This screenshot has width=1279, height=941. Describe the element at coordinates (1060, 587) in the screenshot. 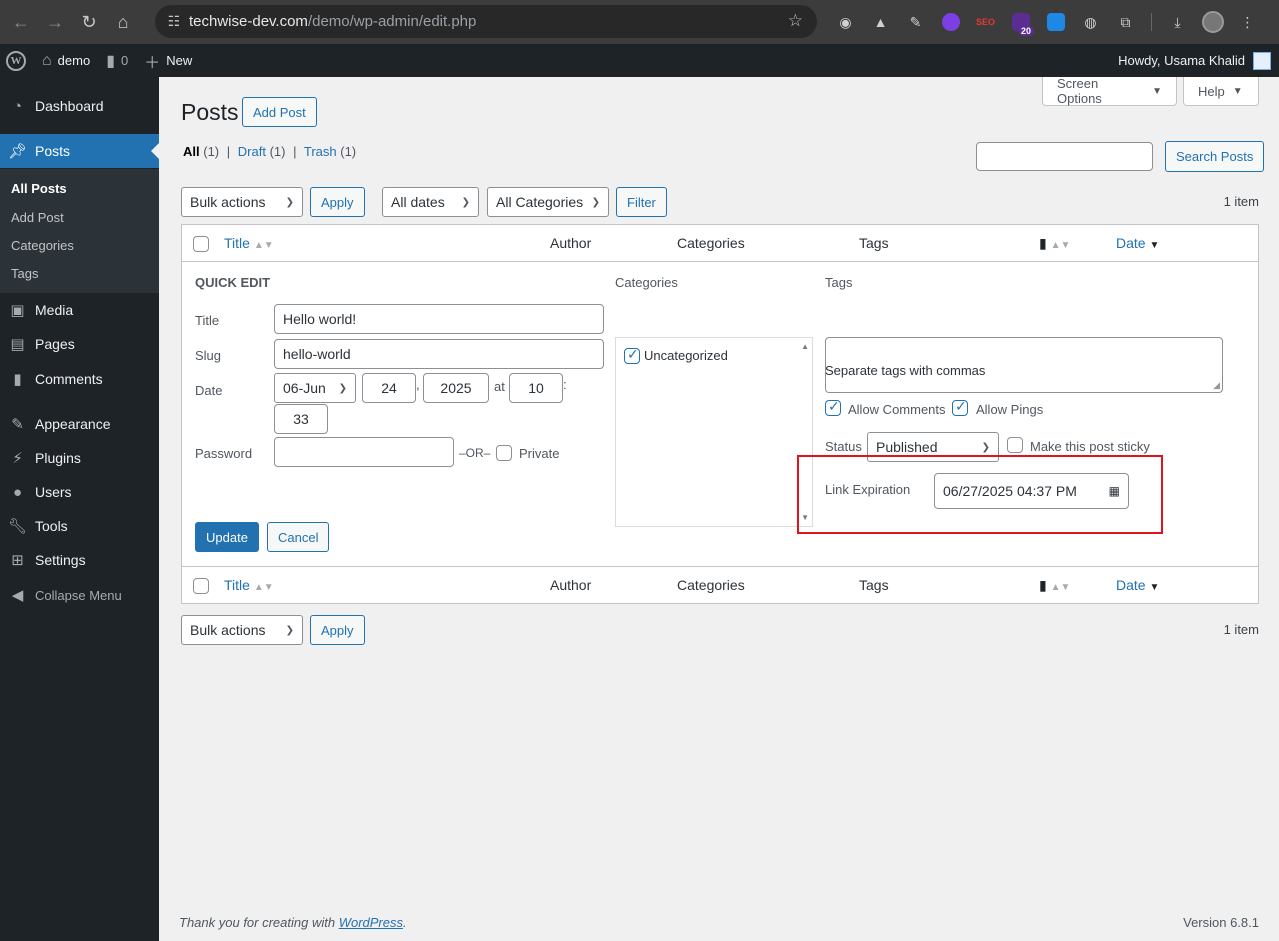

I see `sort-icon: ▲▼` at that location.